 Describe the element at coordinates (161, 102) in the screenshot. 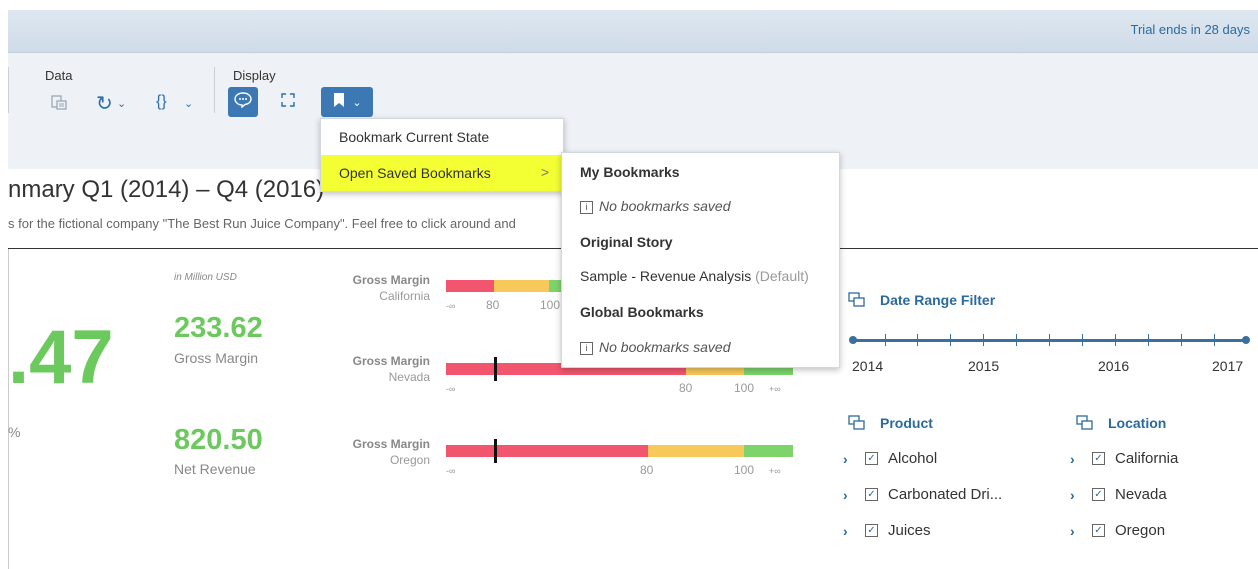

I see `formula-icon: {}` at that location.